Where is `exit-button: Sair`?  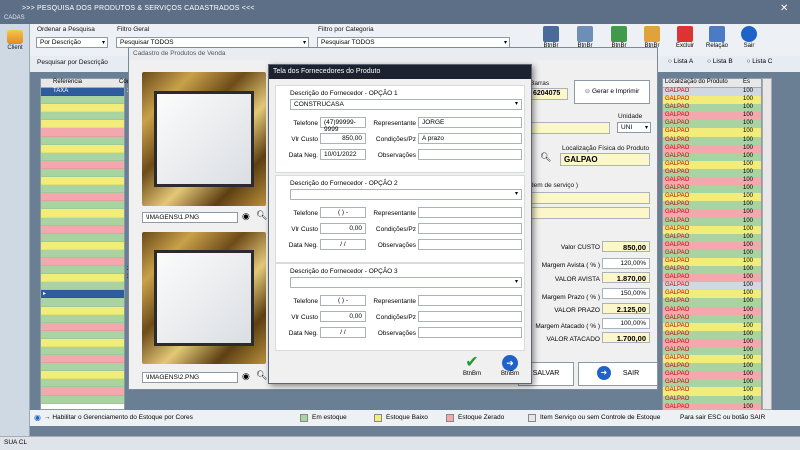 exit-button: Sair is located at coordinates (749, 42).